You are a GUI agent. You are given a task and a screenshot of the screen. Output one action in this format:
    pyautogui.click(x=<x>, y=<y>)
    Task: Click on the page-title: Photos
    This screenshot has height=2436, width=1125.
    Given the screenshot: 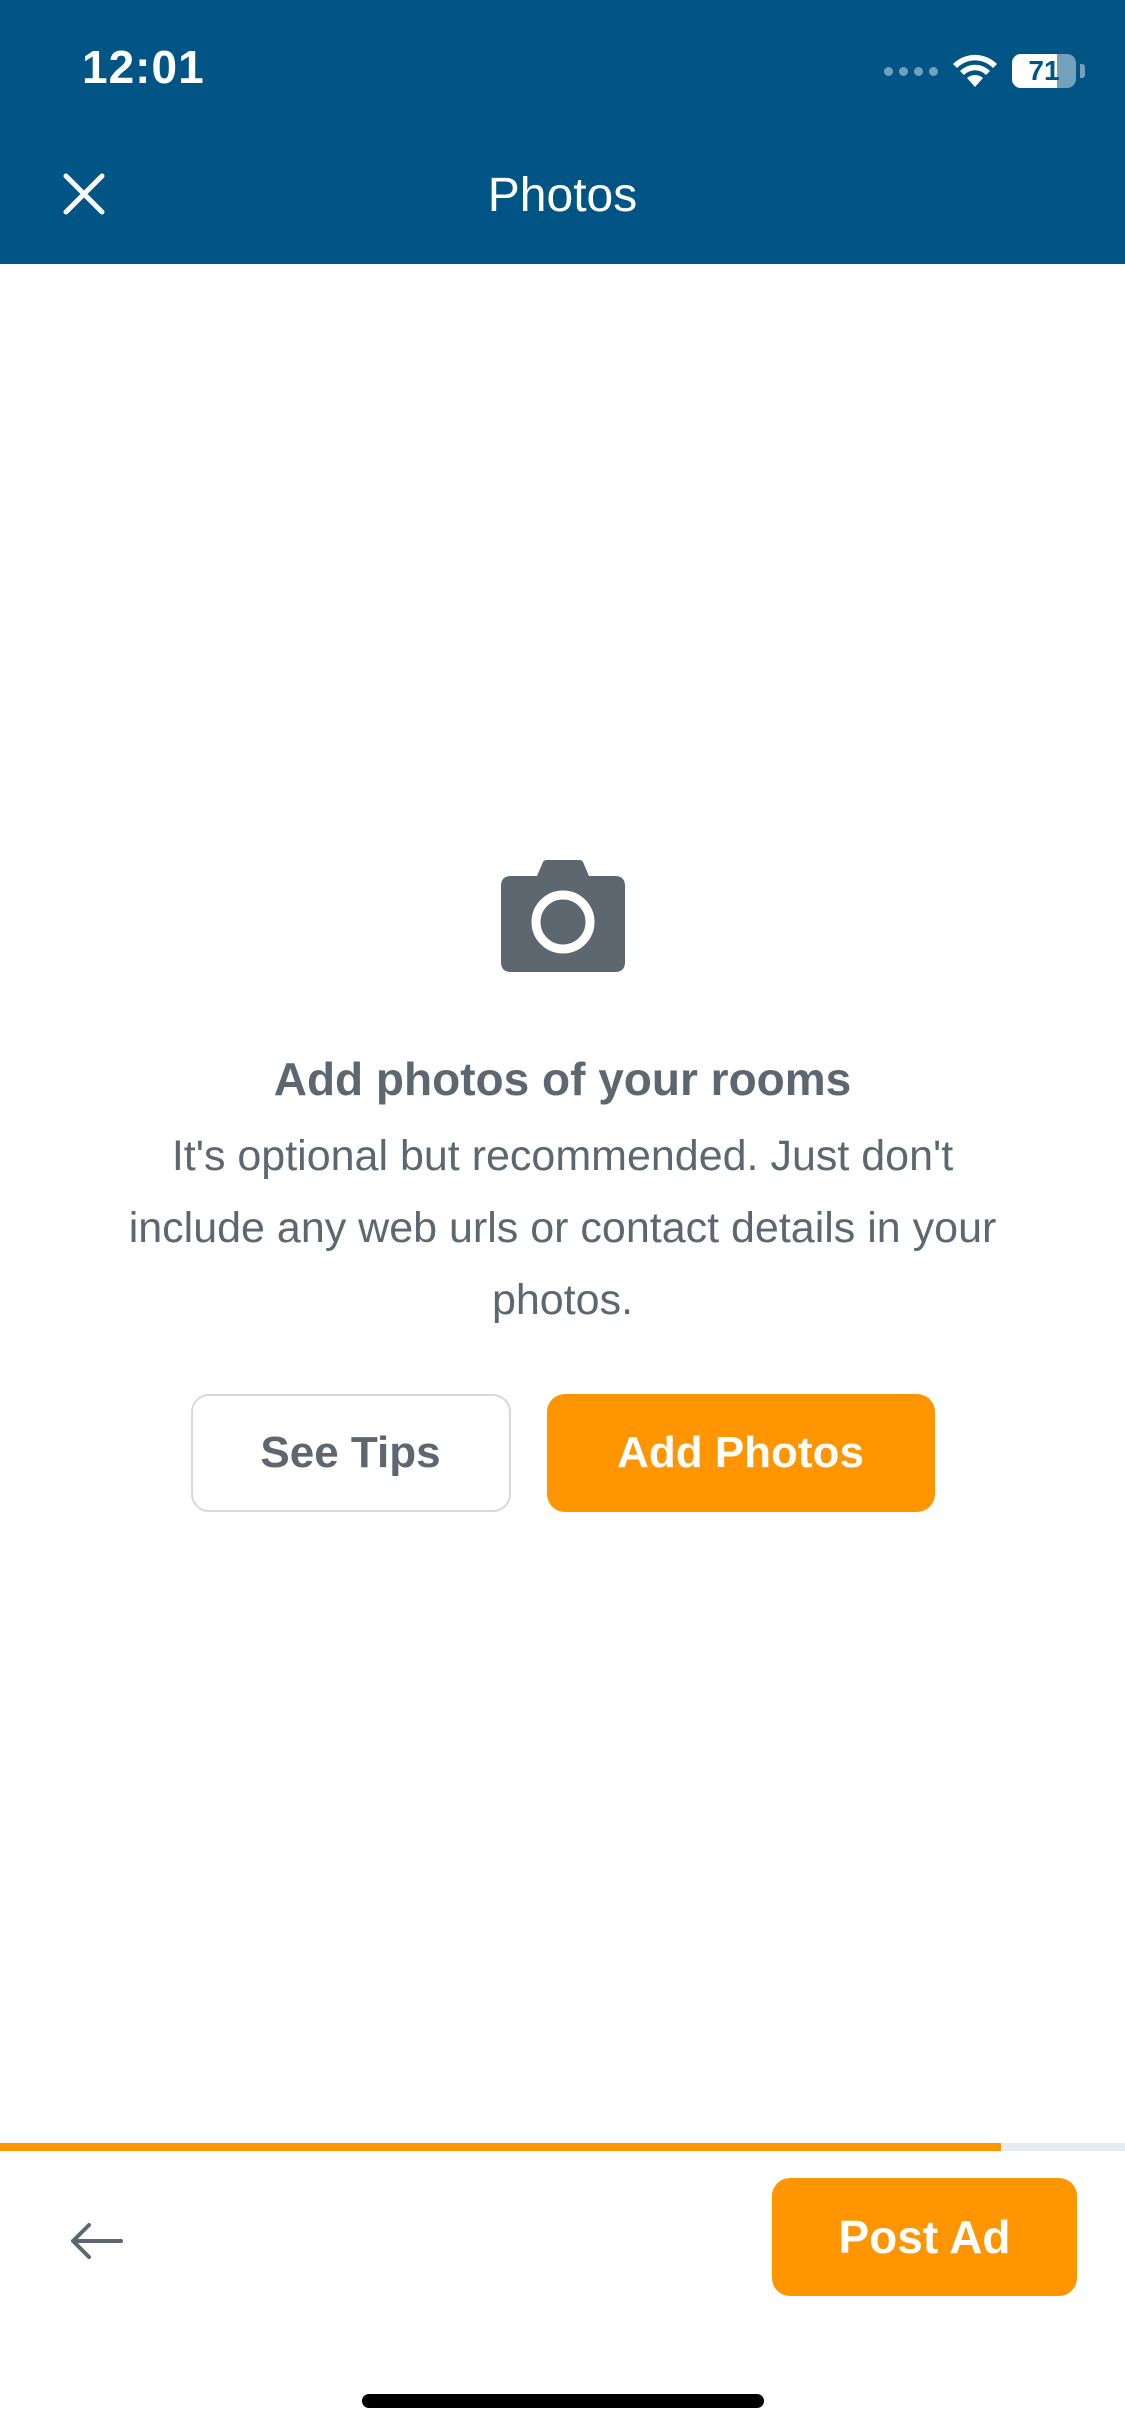 What is the action you would take?
    pyautogui.click(x=562, y=195)
    